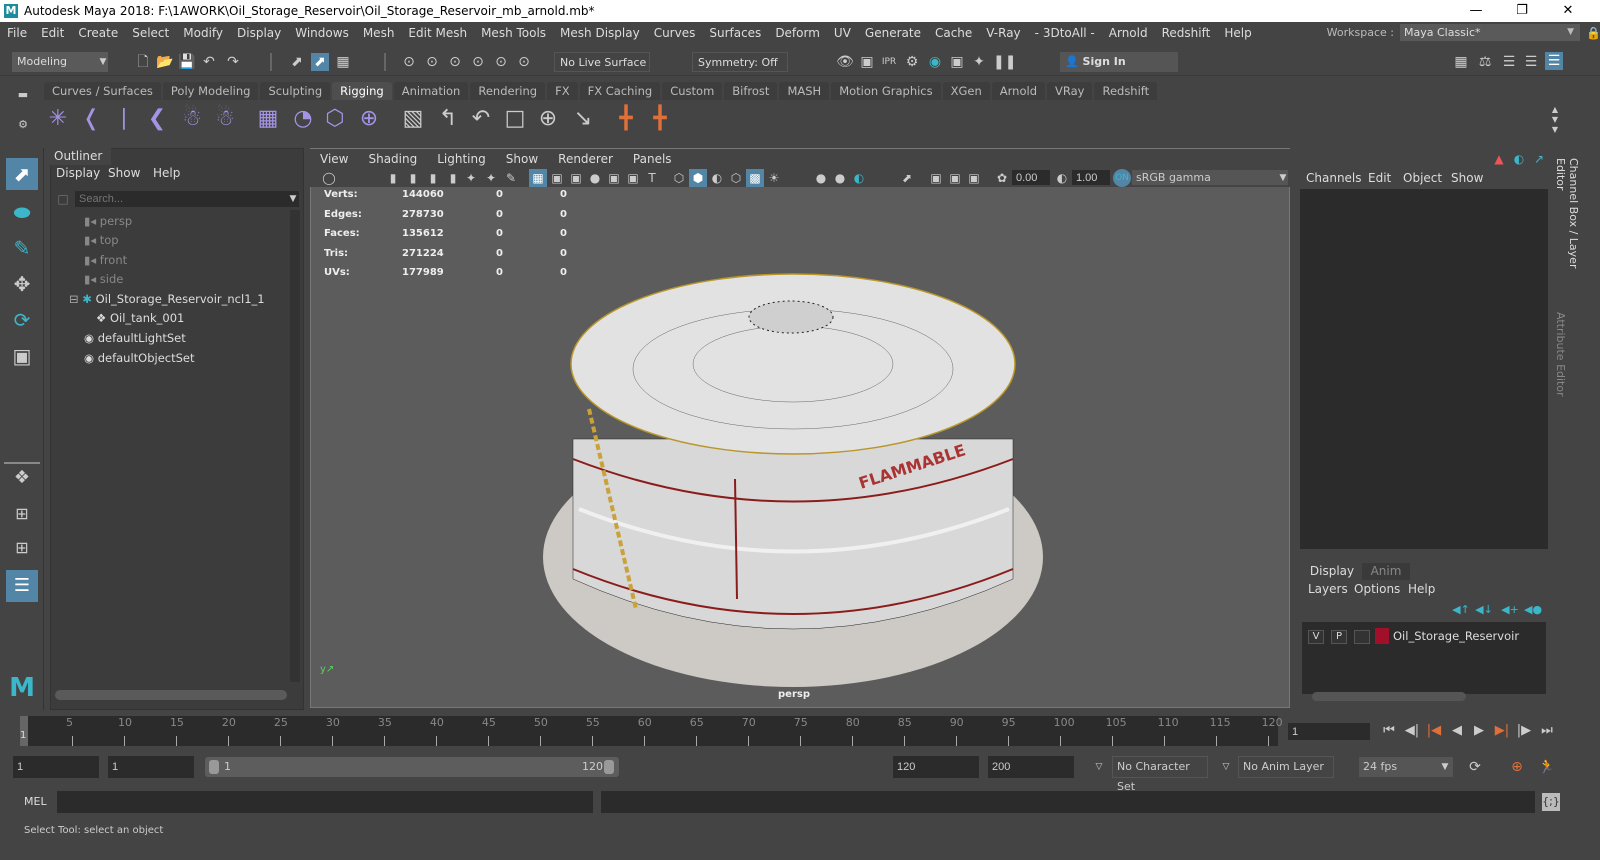 The image size is (1600, 860). What do you see at coordinates (22, 514) in the screenshot?
I see `four-view-layout-icon: ⊞` at bounding box center [22, 514].